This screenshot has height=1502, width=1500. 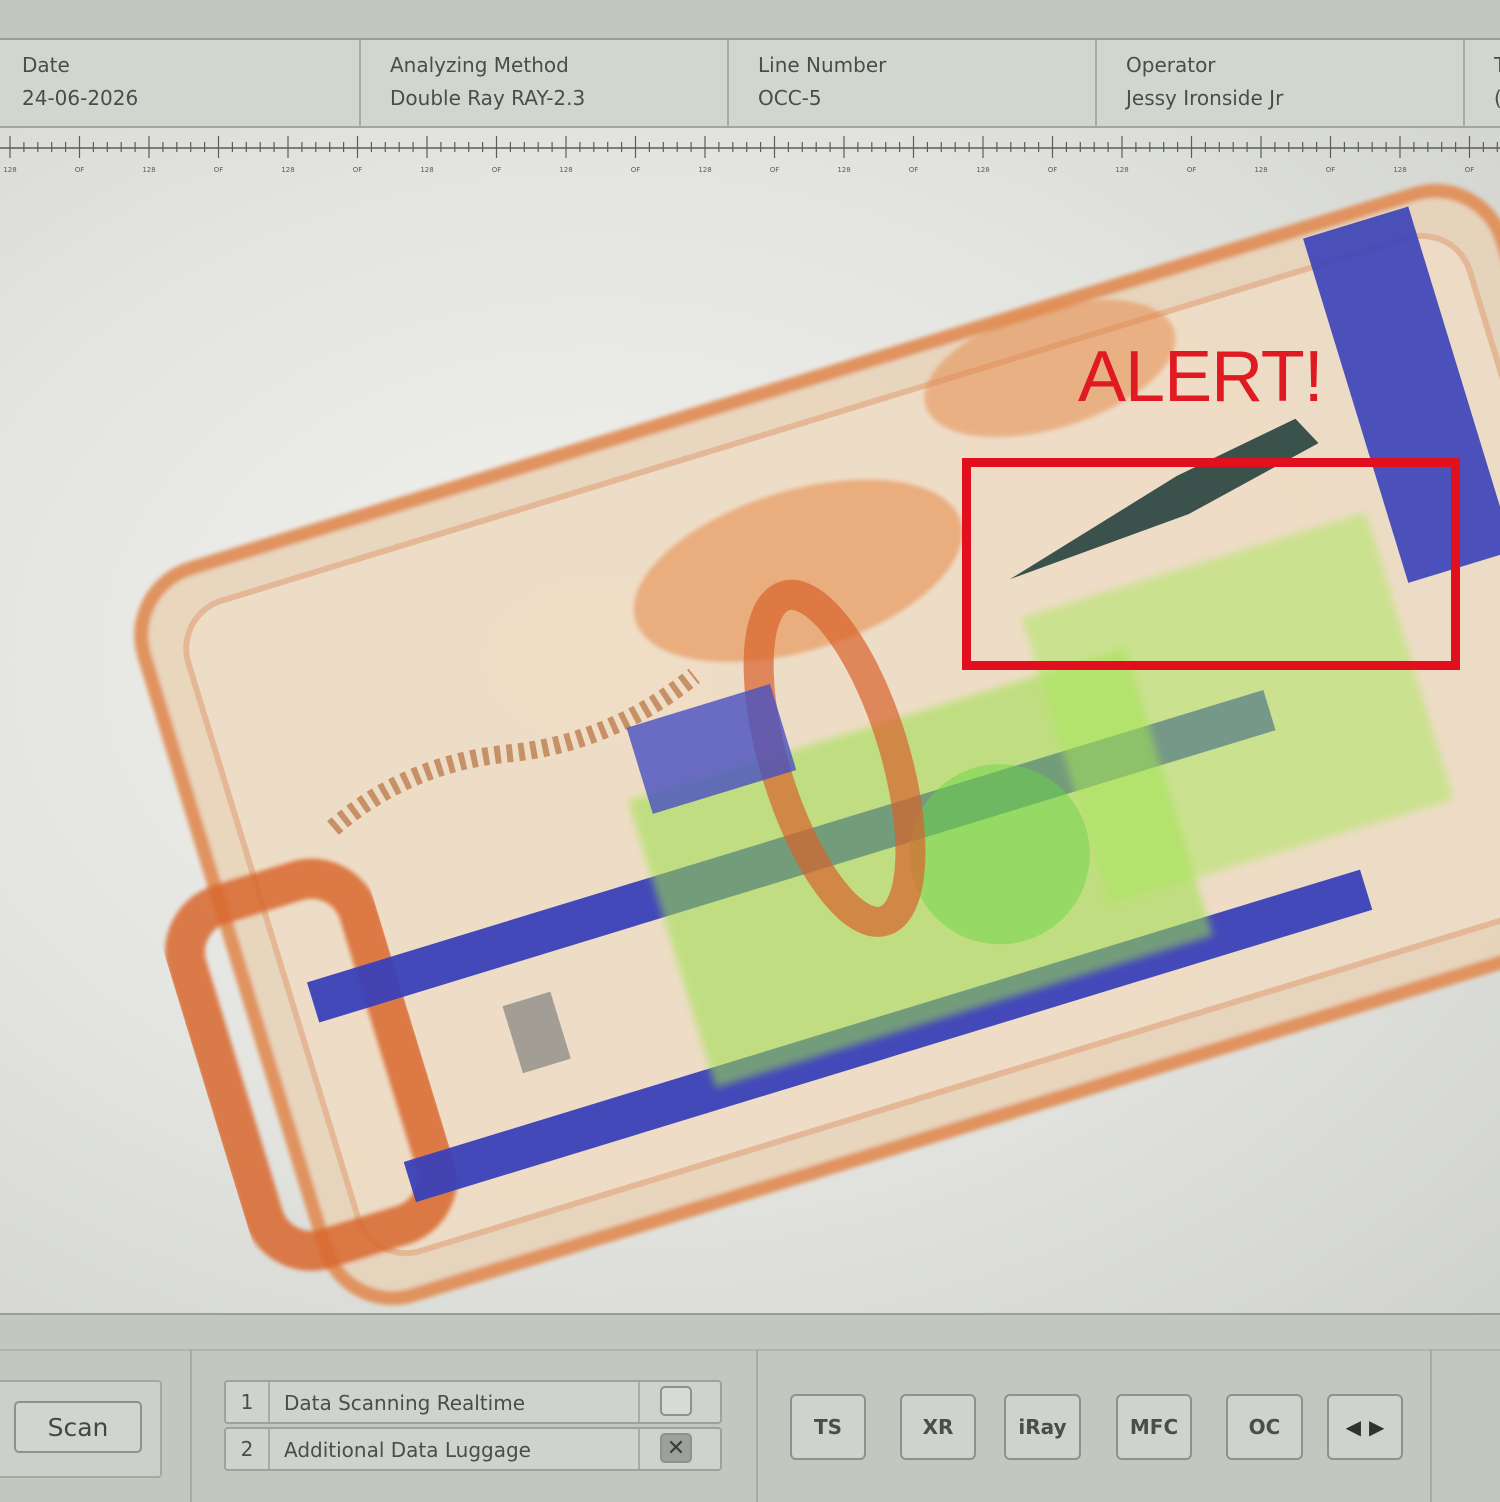 I want to click on analyzing-method-label: Analyzing Method, so click(x=479, y=65).